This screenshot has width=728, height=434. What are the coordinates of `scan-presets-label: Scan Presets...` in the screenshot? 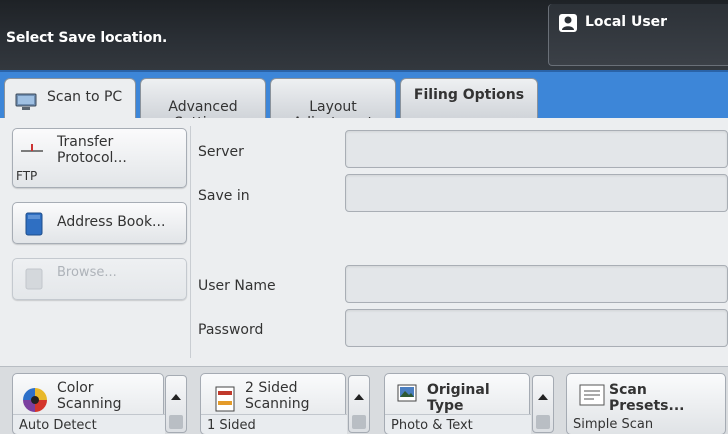 It's located at (647, 398).